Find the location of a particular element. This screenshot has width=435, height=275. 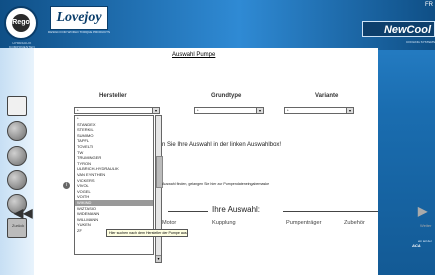

variante-select-value: * is located at coordinates (288, 110).